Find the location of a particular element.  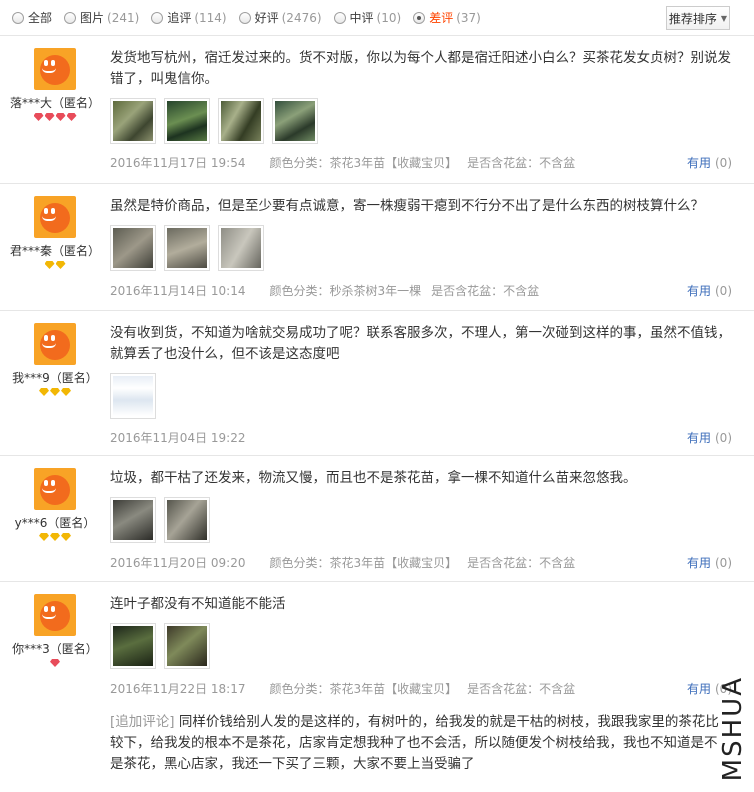

filter-count: (2476) is located at coordinates (301, 17).